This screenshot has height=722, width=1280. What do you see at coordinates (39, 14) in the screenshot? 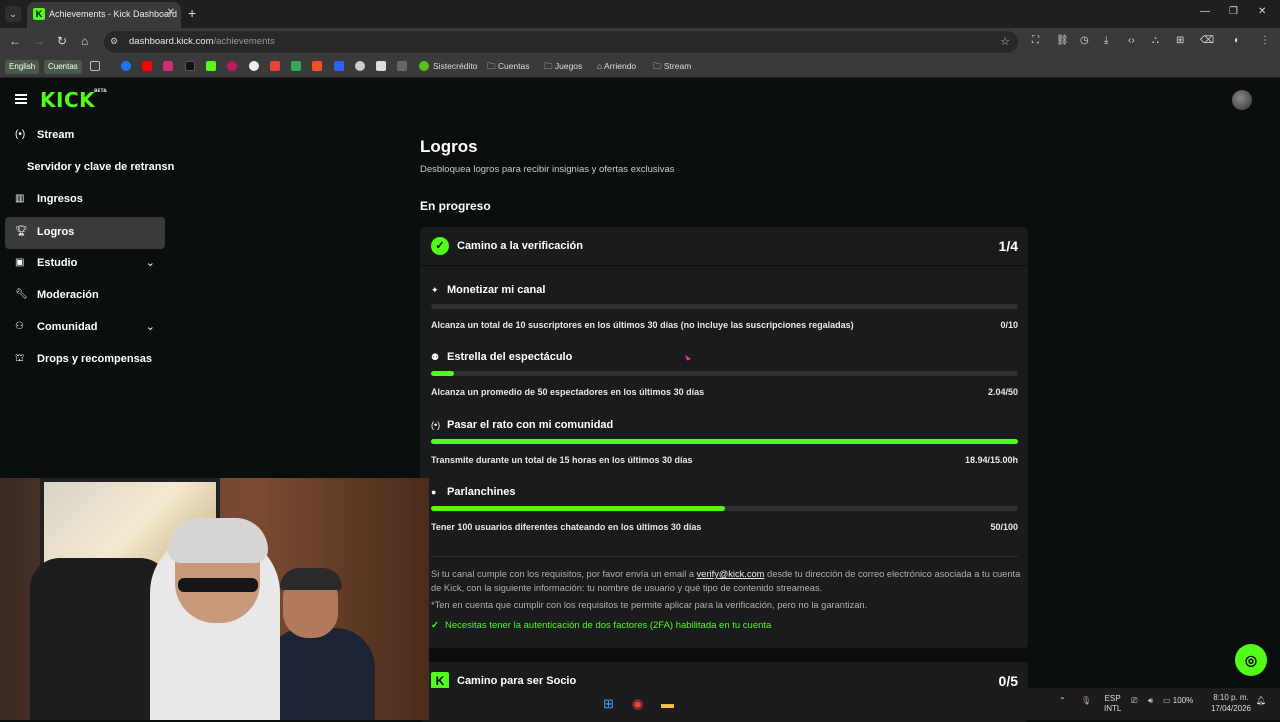
I see `kick-favicon-icon: K` at bounding box center [39, 14].